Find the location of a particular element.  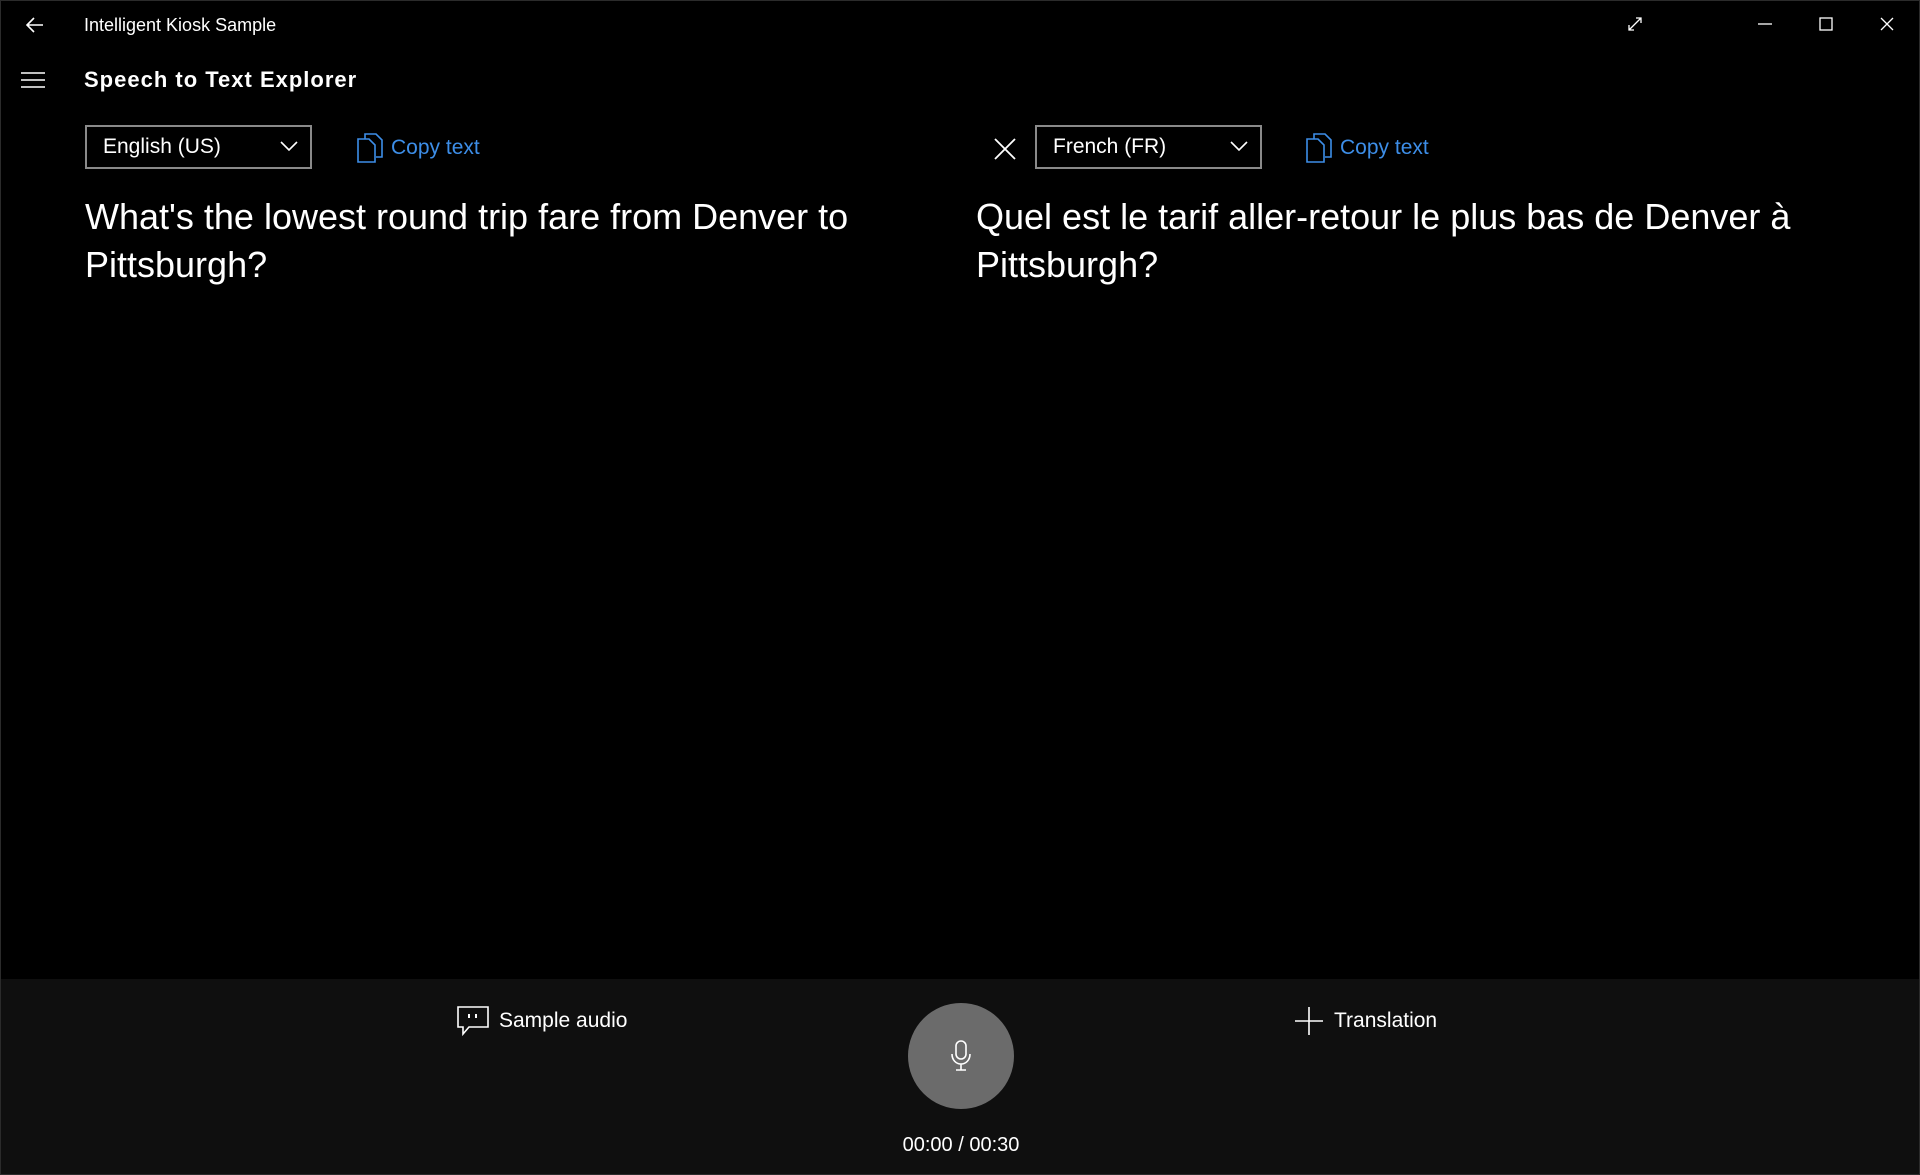

target-language-value: French (FR) is located at coordinates (1110, 146).